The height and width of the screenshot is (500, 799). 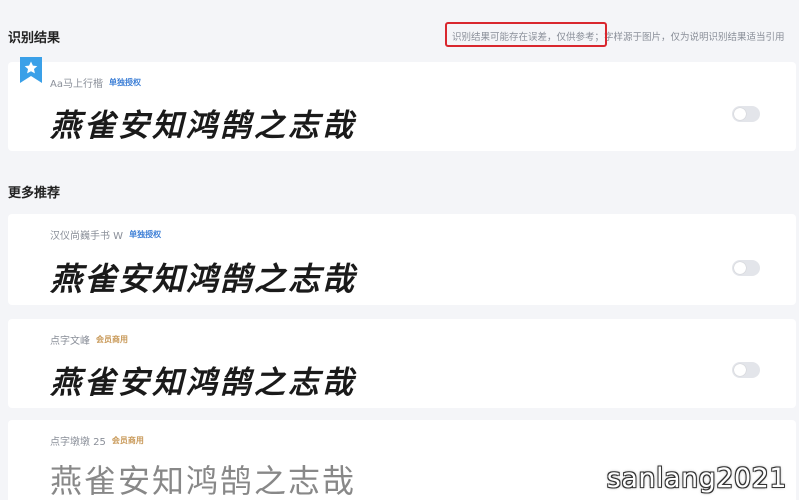 I want to click on disclaimer-highlight-box, so click(x=526, y=34).